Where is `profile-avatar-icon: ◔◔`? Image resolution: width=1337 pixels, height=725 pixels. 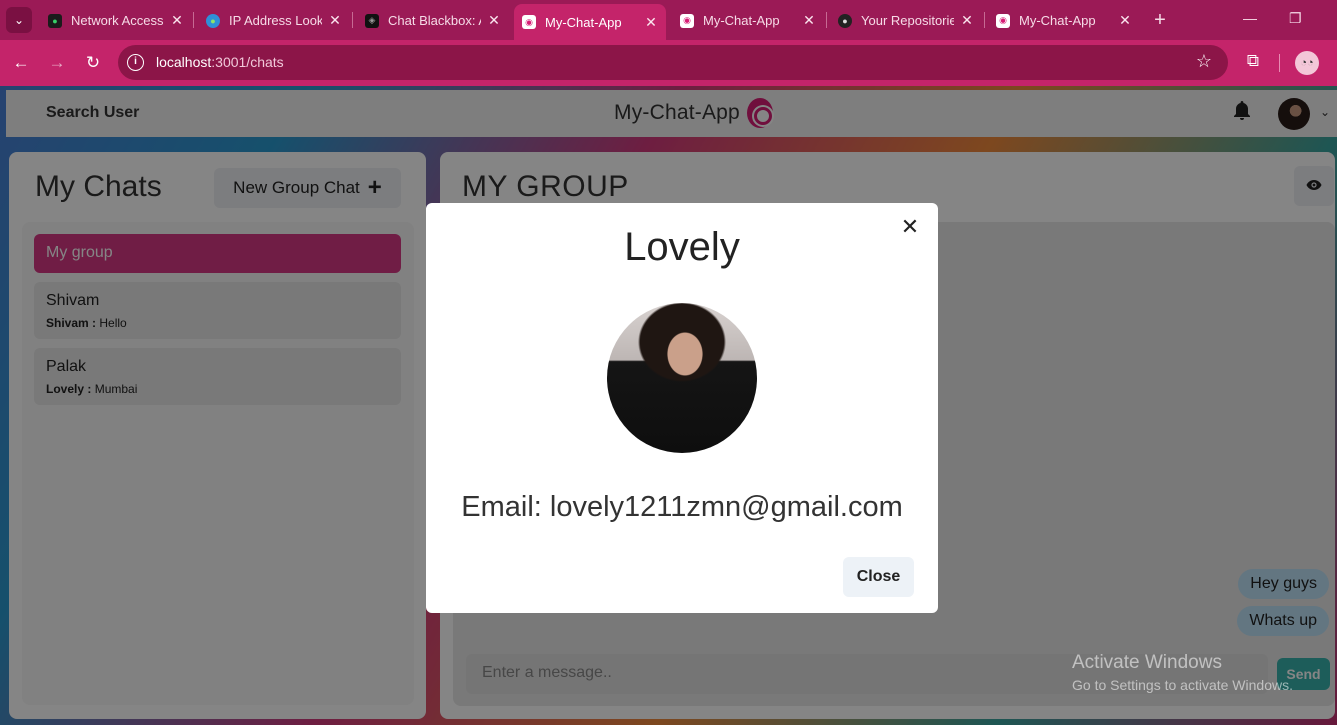 profile-avatar-icon: ◔◔ is located at coordinates (1307, 63).